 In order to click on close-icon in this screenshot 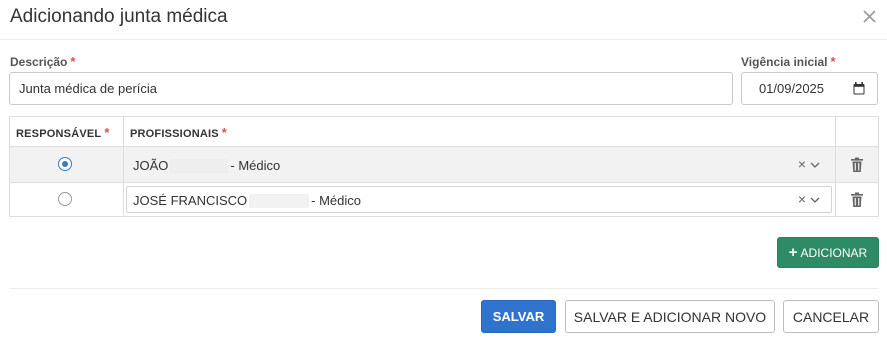, I will do `click(869, 16)`.